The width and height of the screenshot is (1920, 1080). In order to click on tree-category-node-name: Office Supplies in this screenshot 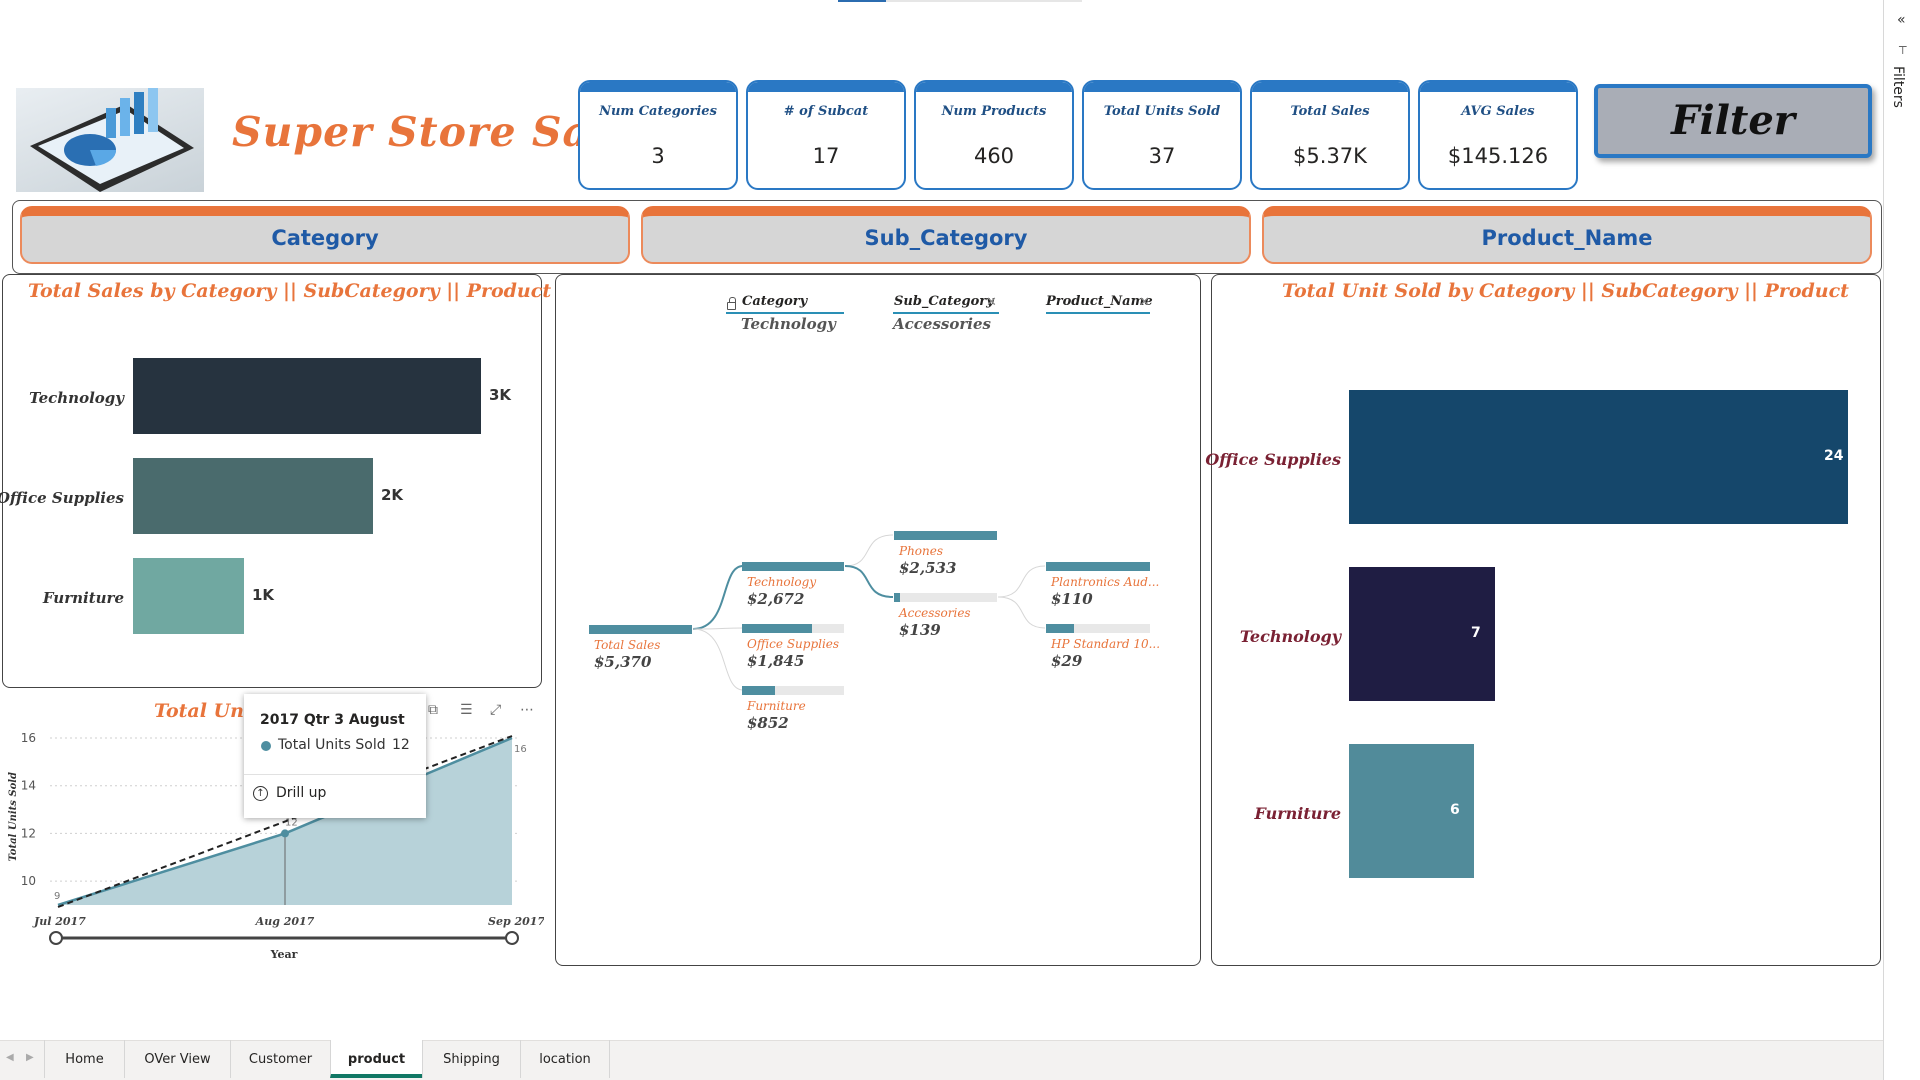, I will do `click(793, 644)`.